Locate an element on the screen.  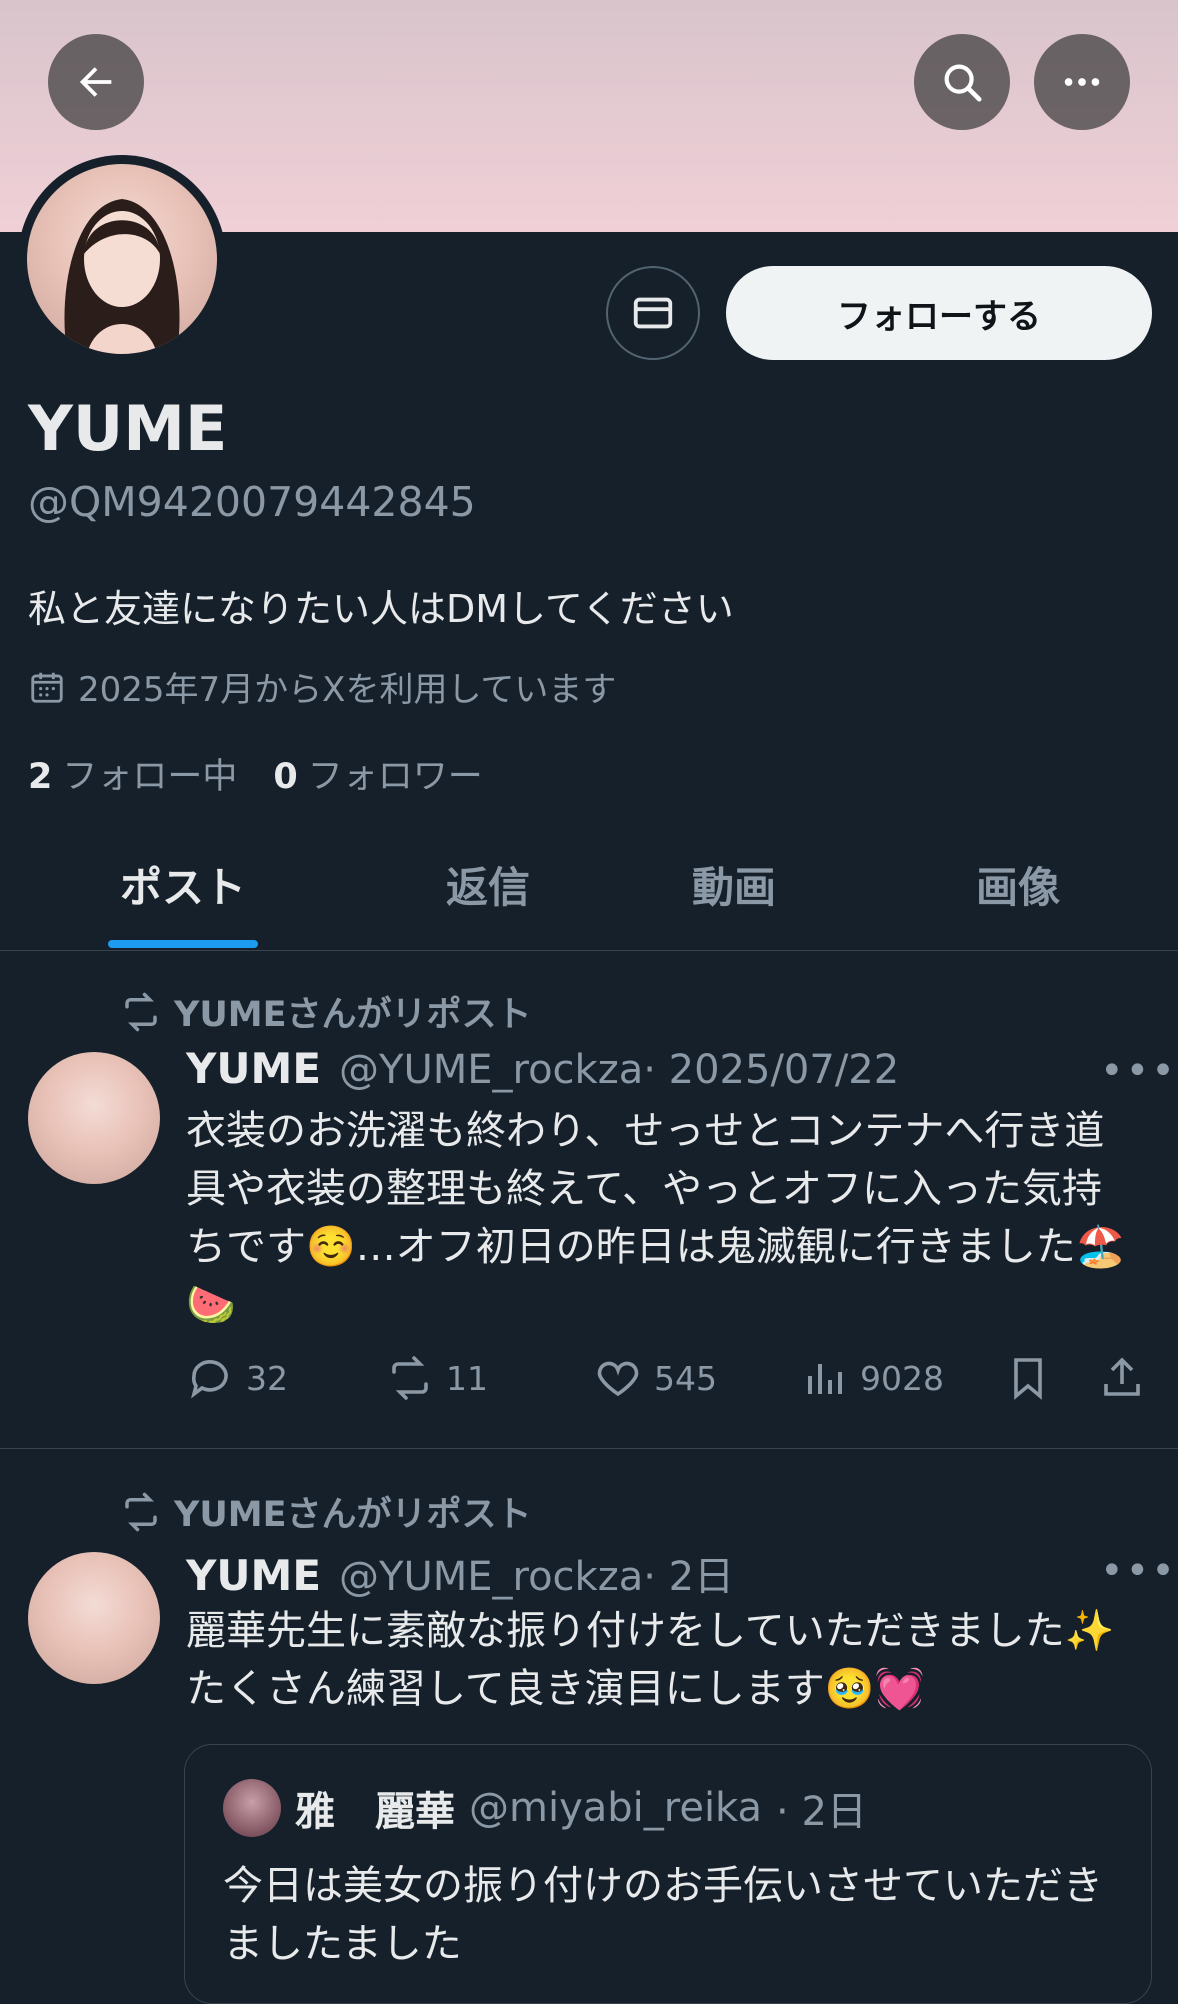
join-date: 2025年7月からXを利用しています is located at coordinates (322, 686).